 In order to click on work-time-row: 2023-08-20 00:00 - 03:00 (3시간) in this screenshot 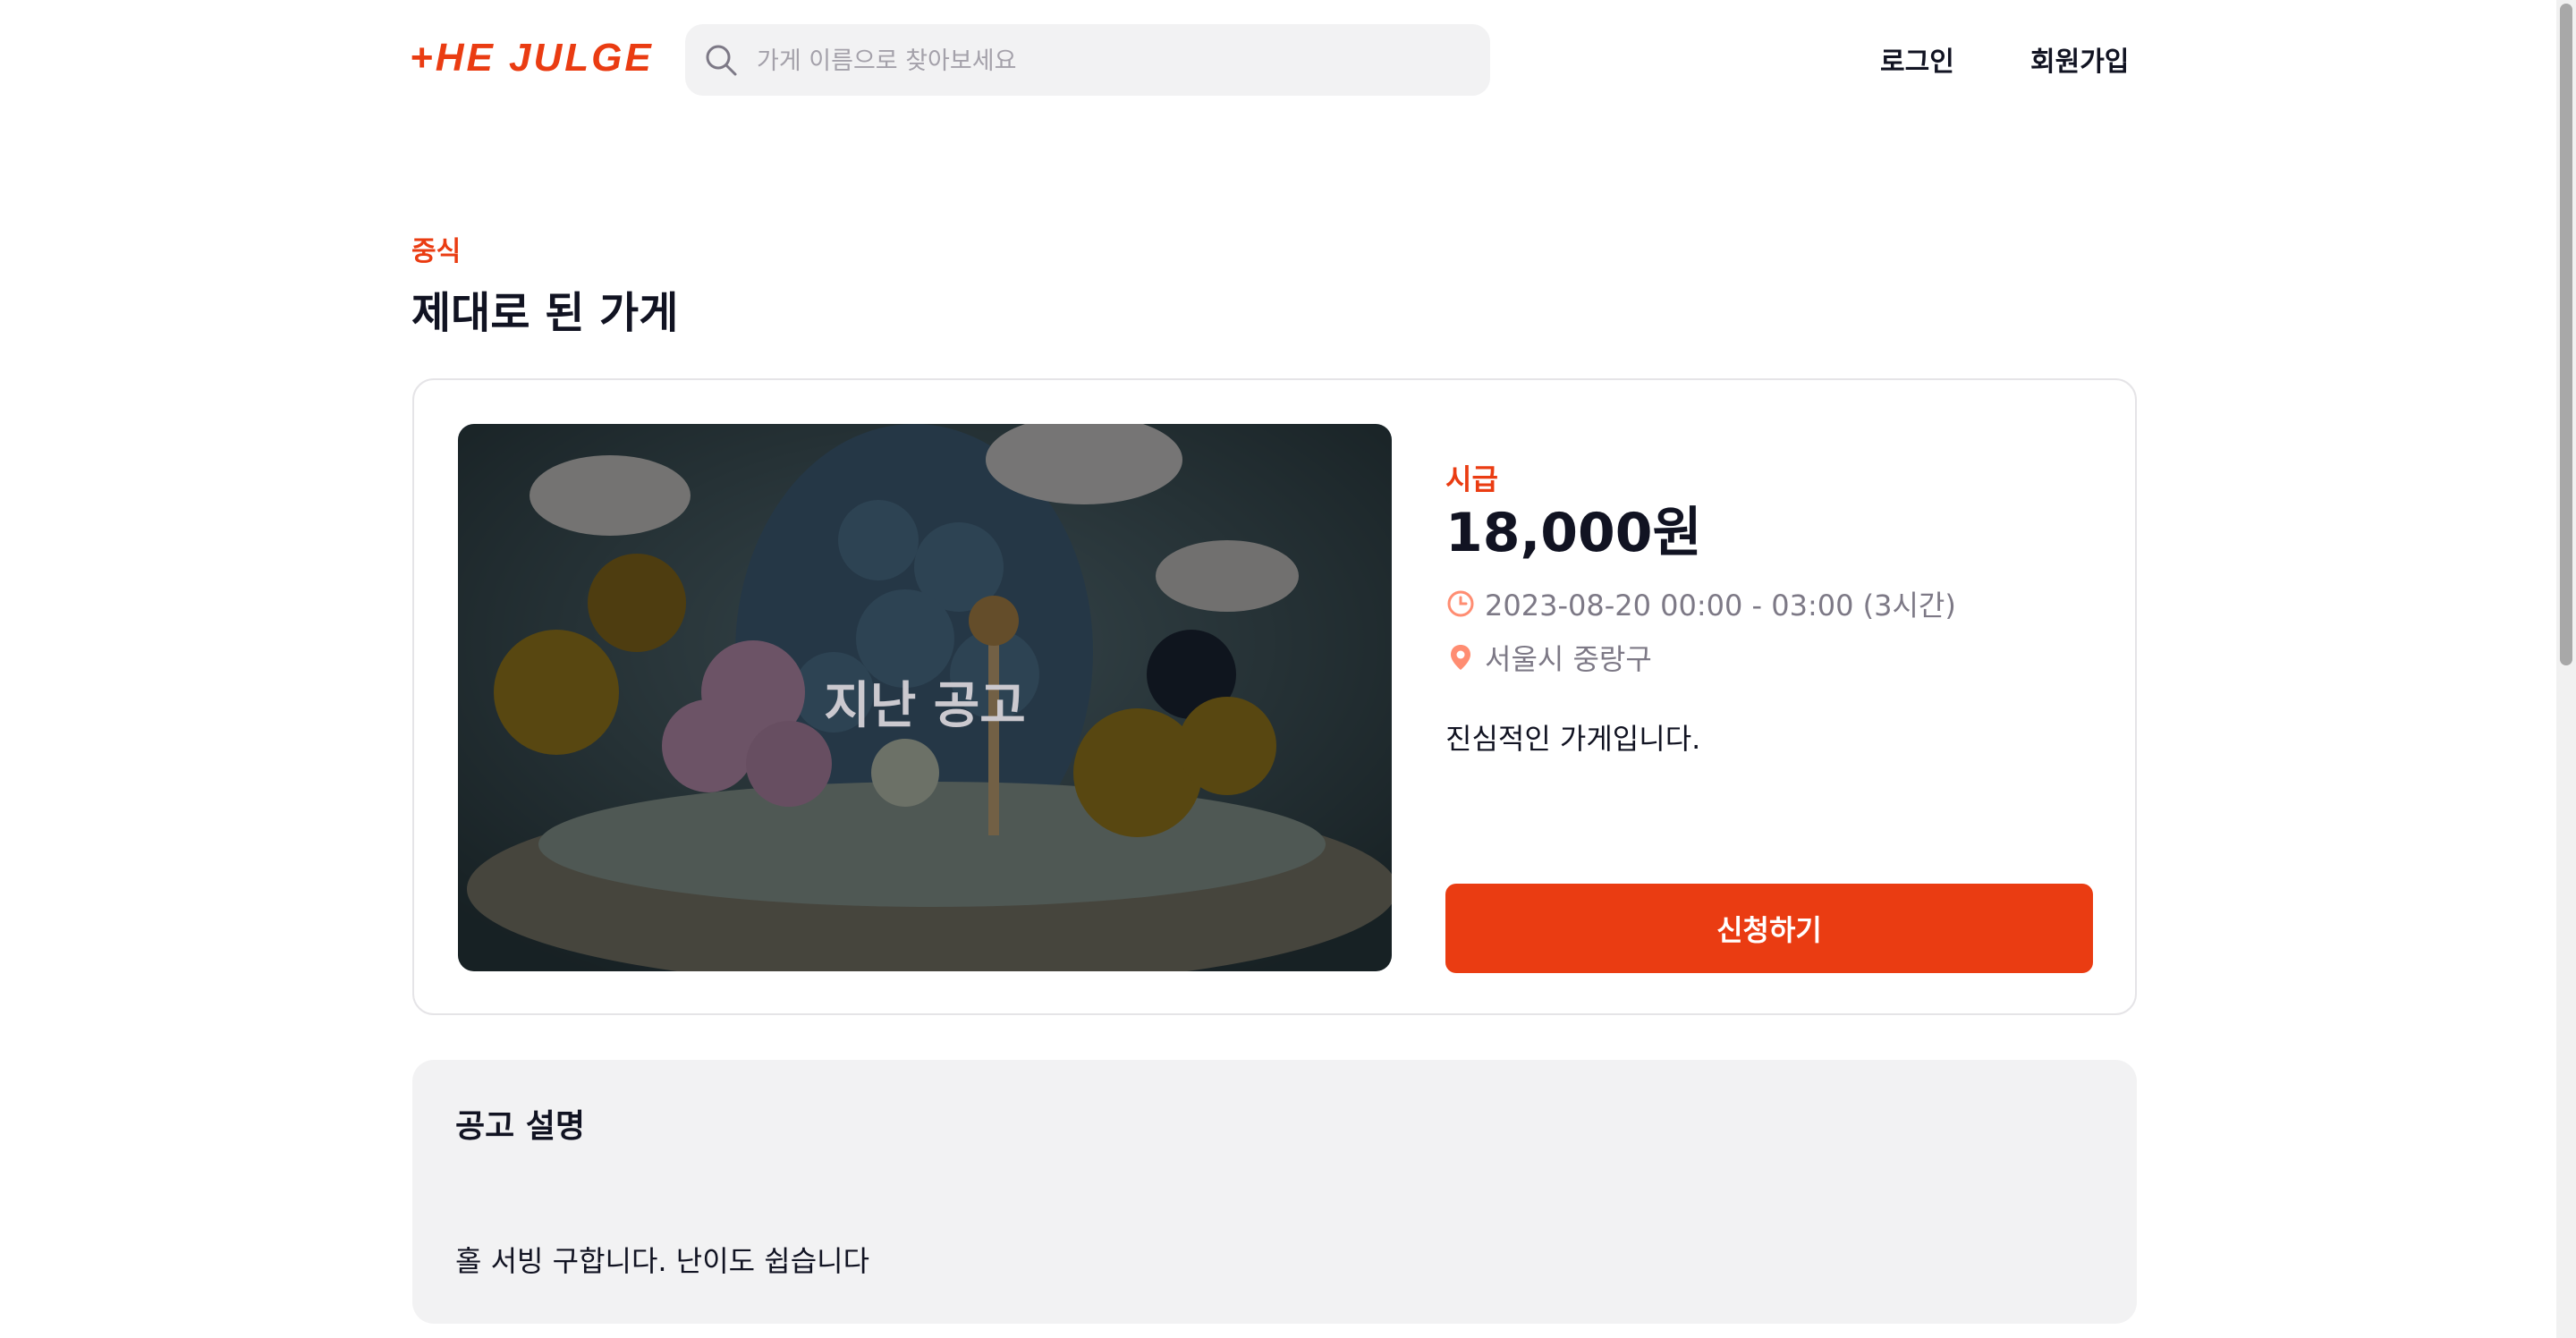, I will do `click(1700, 603)`.